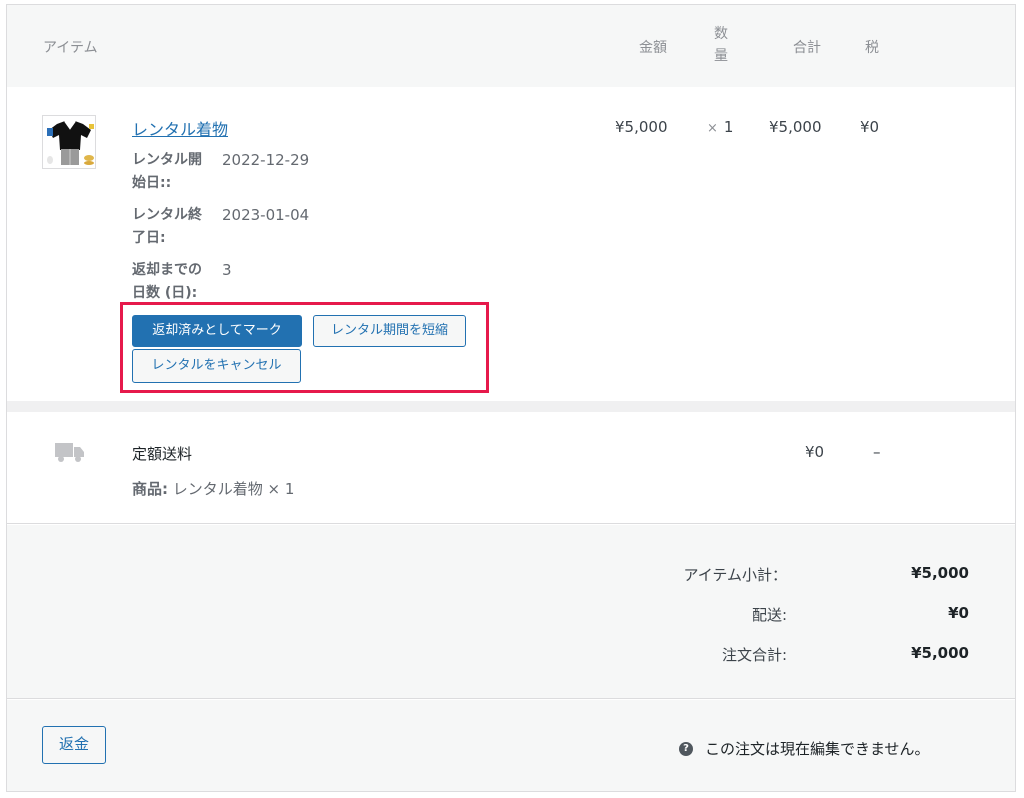 The width and height of the screenshot is (1024, 798). What do you see at coordinates (721, 34) in the screenshot?
I see `column-qty-line1: 数` at bounding box center [721, 34].